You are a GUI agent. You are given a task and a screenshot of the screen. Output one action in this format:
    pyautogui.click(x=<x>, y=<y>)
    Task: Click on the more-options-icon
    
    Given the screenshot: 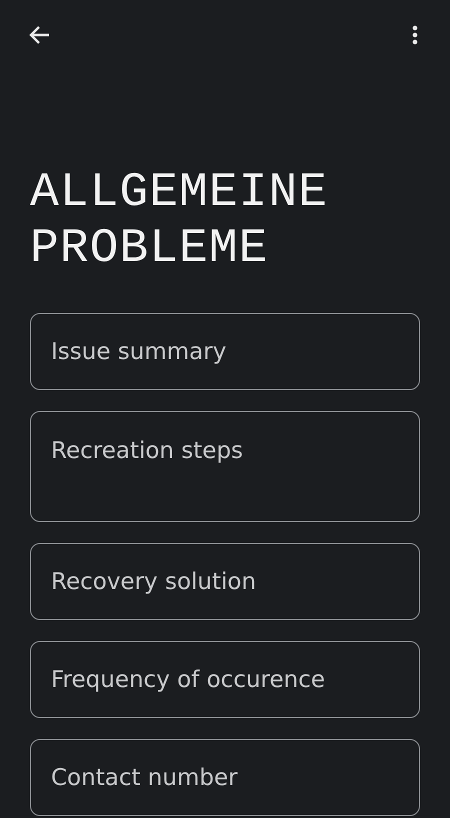 What is the action you would take?
    pyautogui.click(x=415, y=35)
    